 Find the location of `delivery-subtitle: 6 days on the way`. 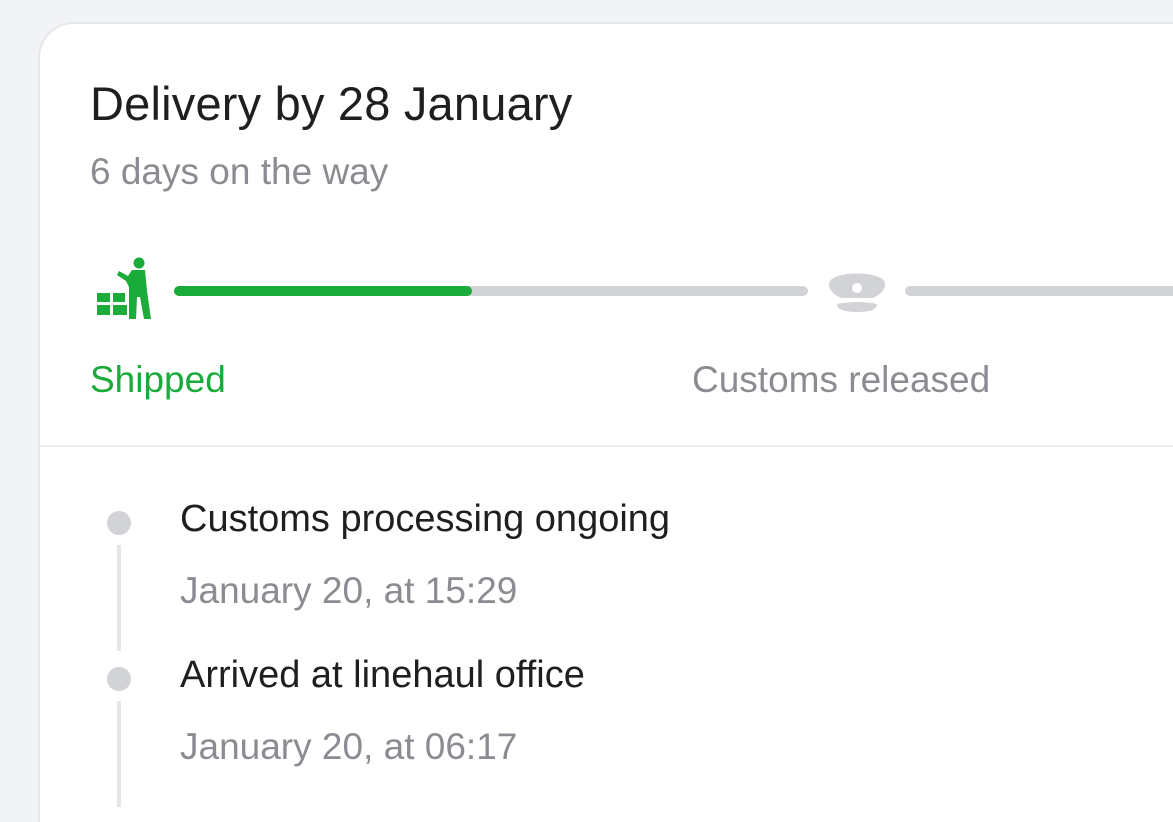

delivery-subtitle: 6 days on the way is located at coordinates (239, 171).